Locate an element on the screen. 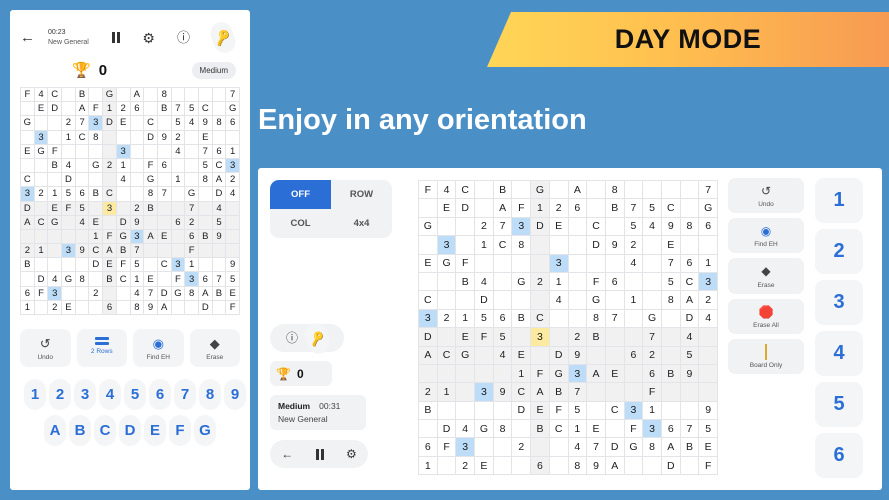 This screenshot has width=889, height=500. number-pad-row-1: 123456789 is located at coordinates (130, 391).